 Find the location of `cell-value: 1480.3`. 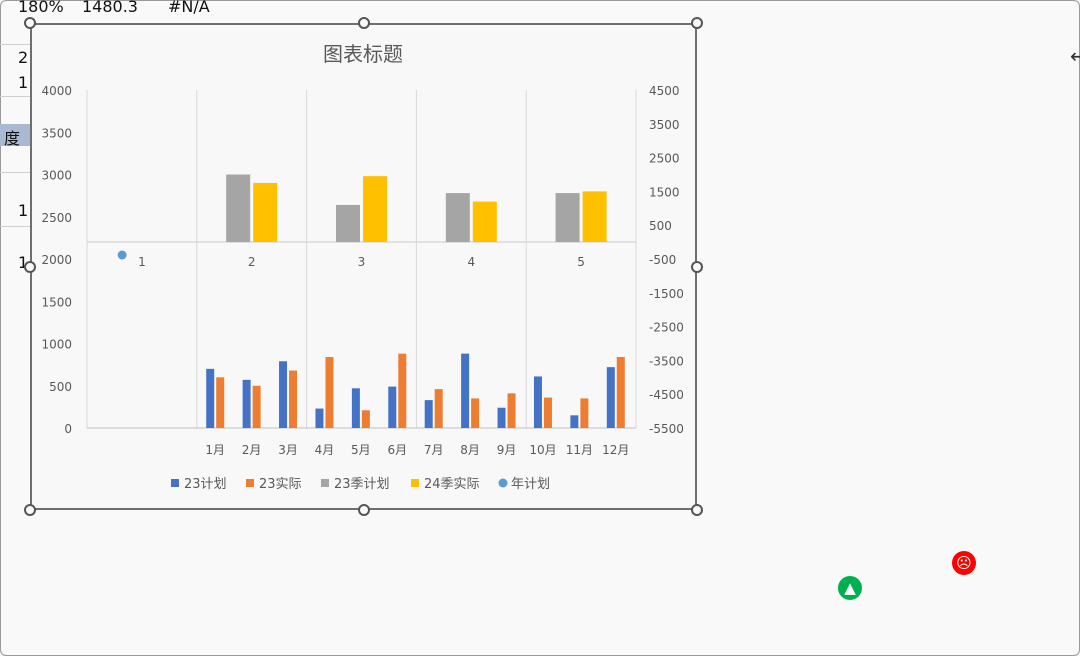

cell-value: 1480.3 is located at coordinates (110, 8).